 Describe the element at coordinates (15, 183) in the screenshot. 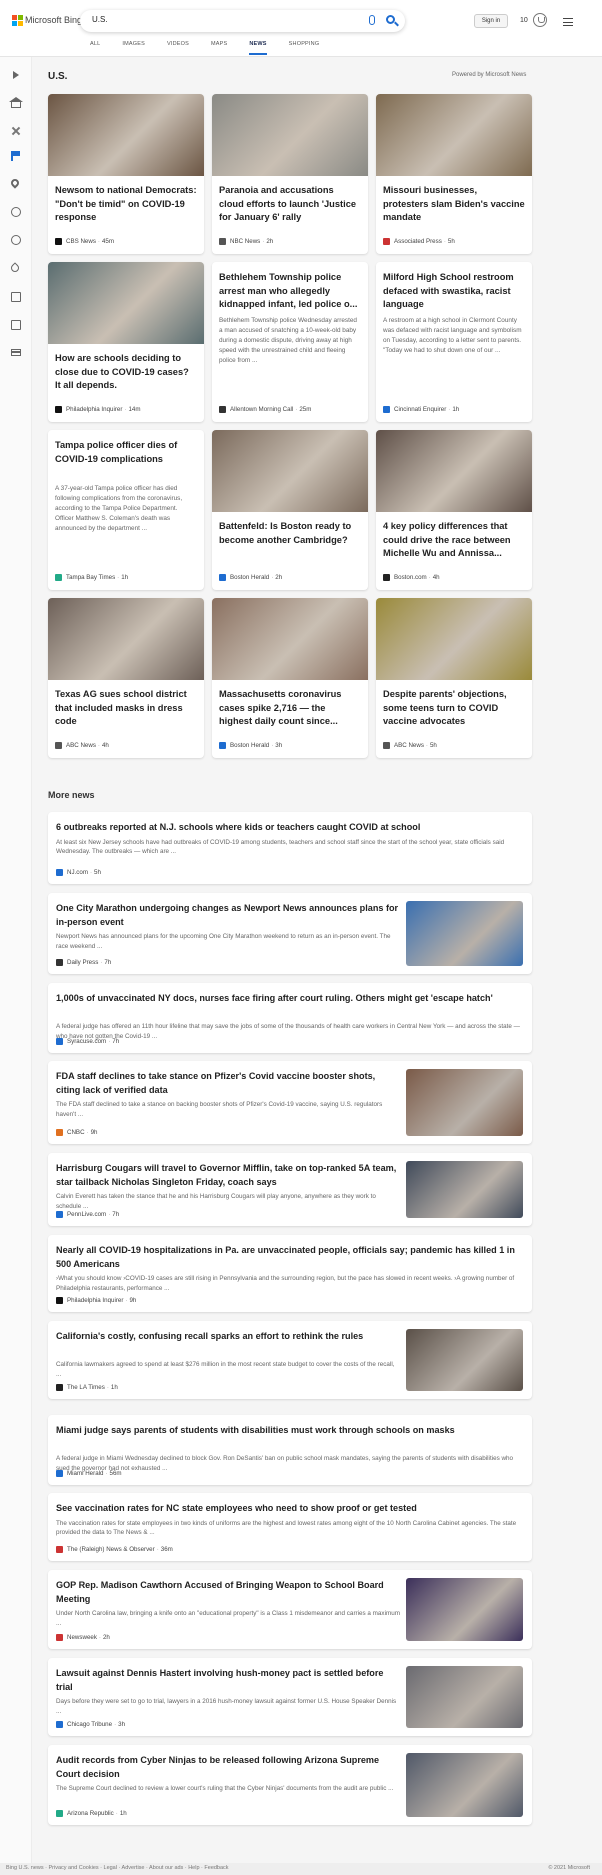

I see `location-pin-icon` at that location.